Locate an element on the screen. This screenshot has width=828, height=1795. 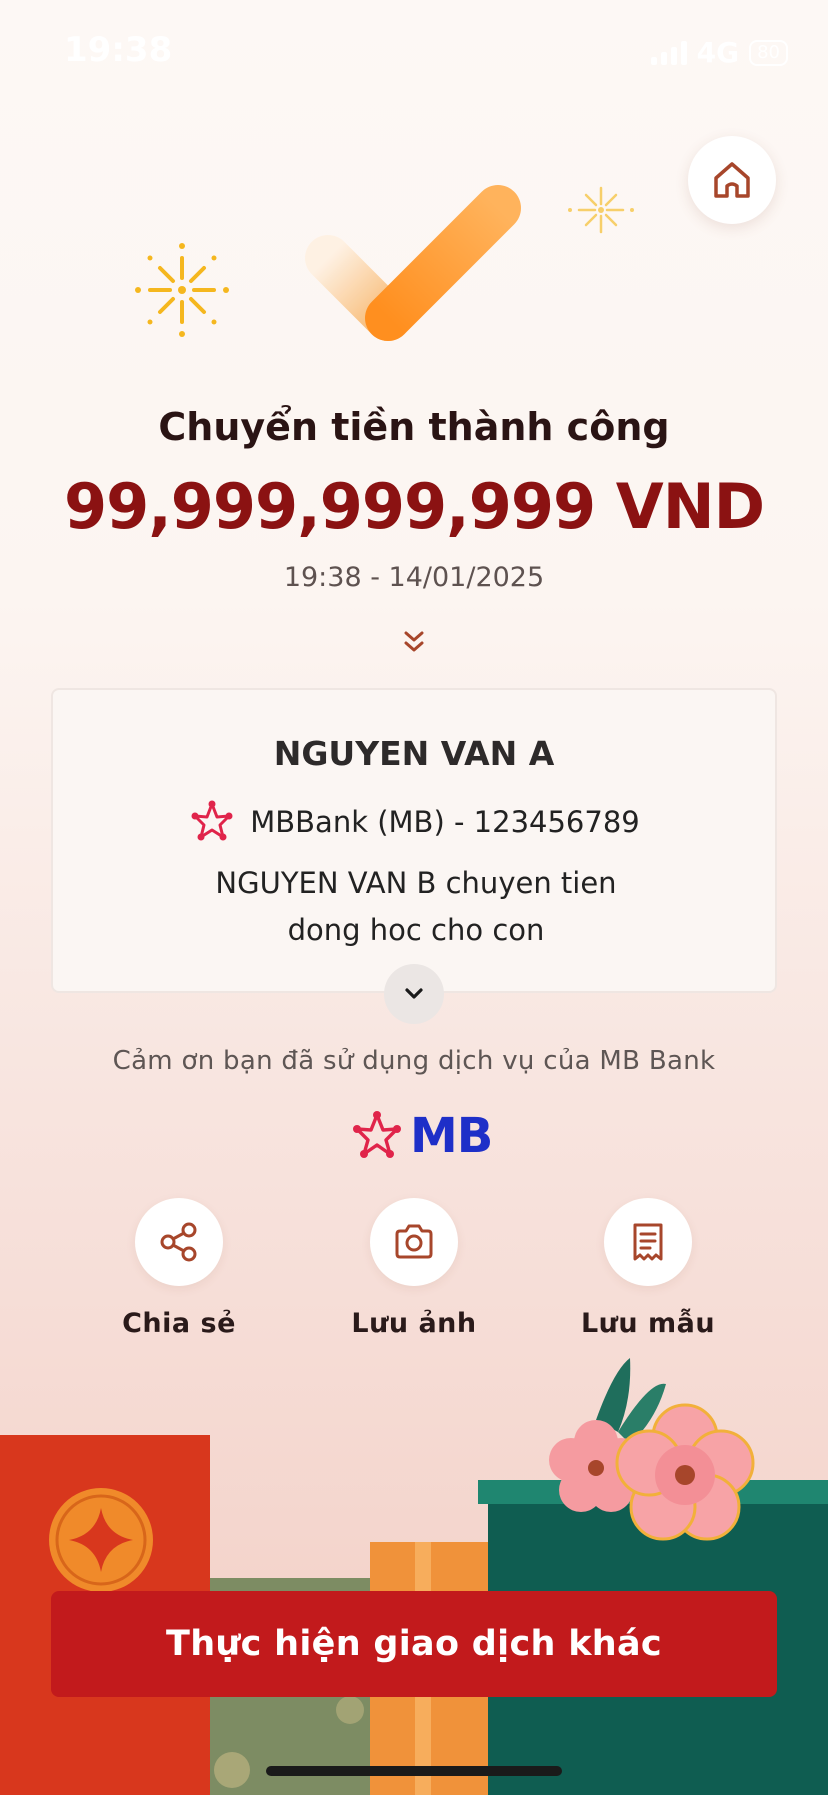
save-template-button is located at coordinates (648, 1242).